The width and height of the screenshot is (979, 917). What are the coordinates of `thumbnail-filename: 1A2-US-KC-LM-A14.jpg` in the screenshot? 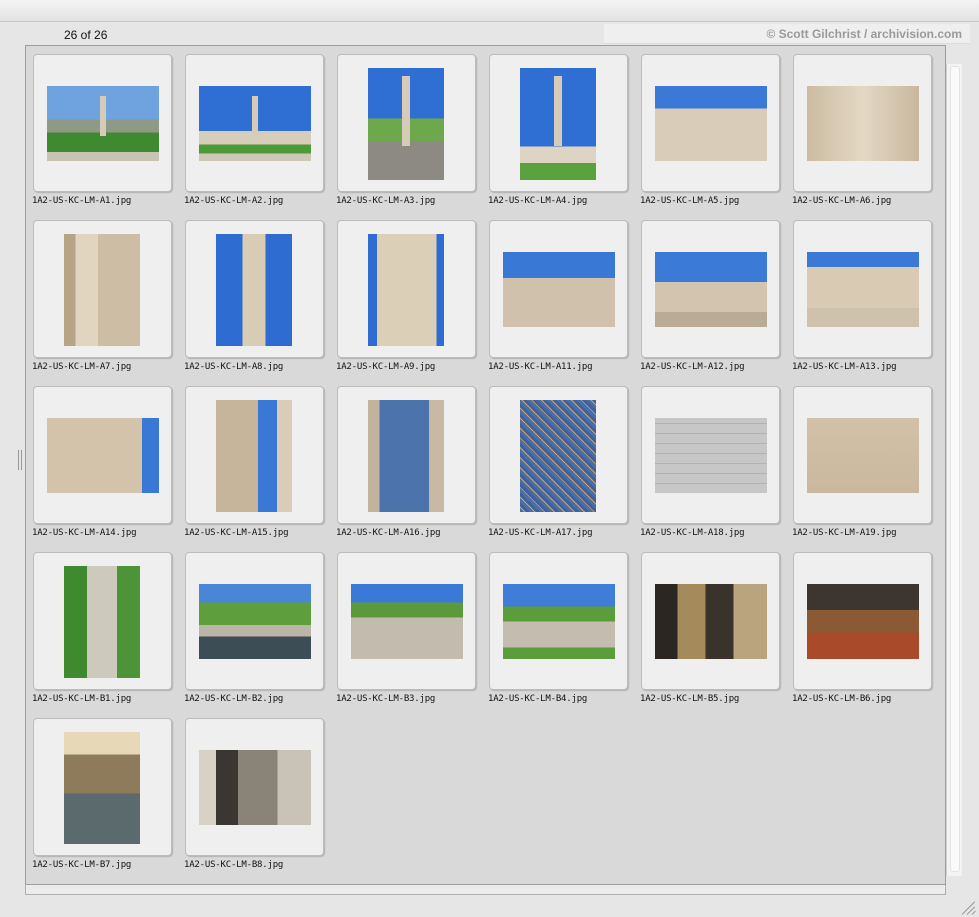 It's located at (84, 533).